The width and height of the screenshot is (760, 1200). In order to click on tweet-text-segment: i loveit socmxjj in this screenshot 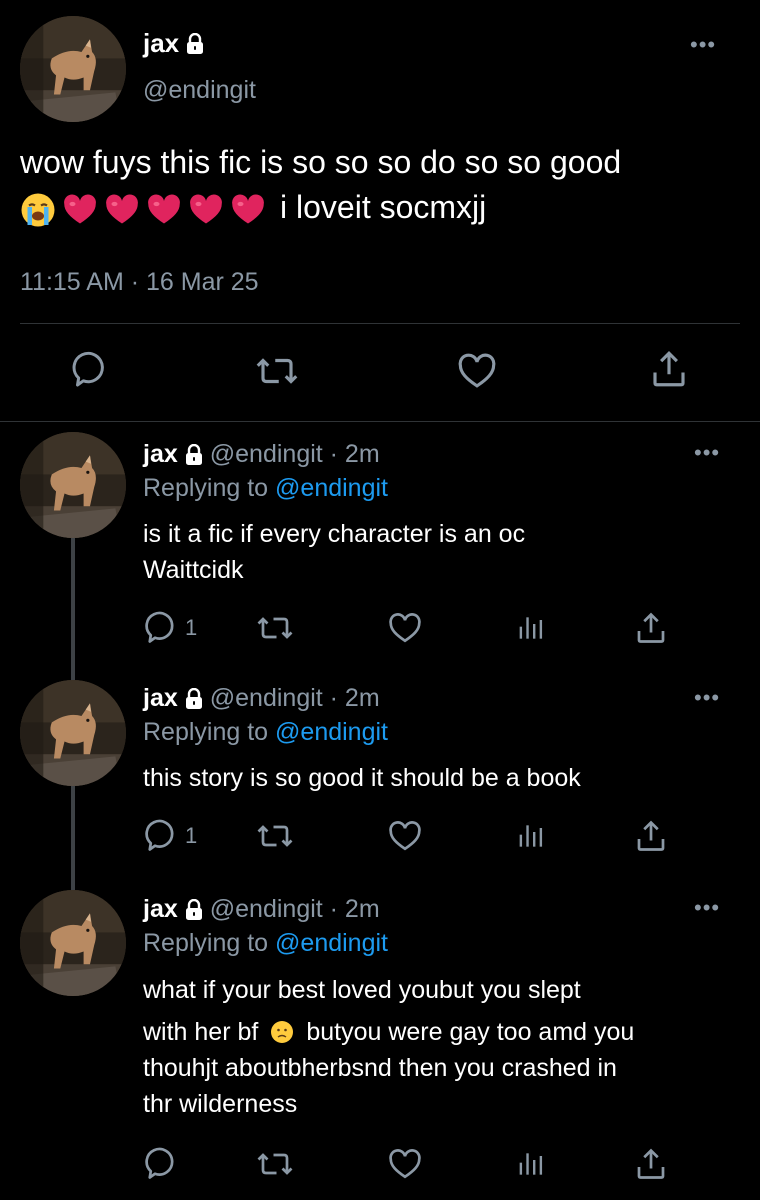, I will do `click(383, 207)`.